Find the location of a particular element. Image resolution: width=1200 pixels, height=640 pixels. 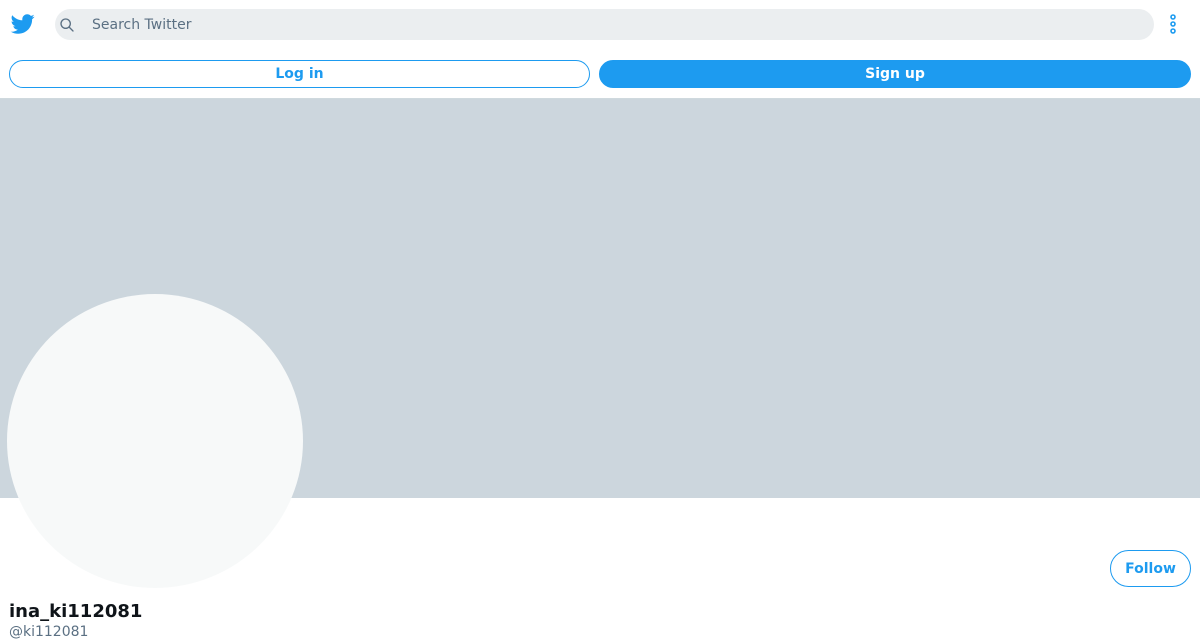

search-bar is located at coordinates (604, 24).